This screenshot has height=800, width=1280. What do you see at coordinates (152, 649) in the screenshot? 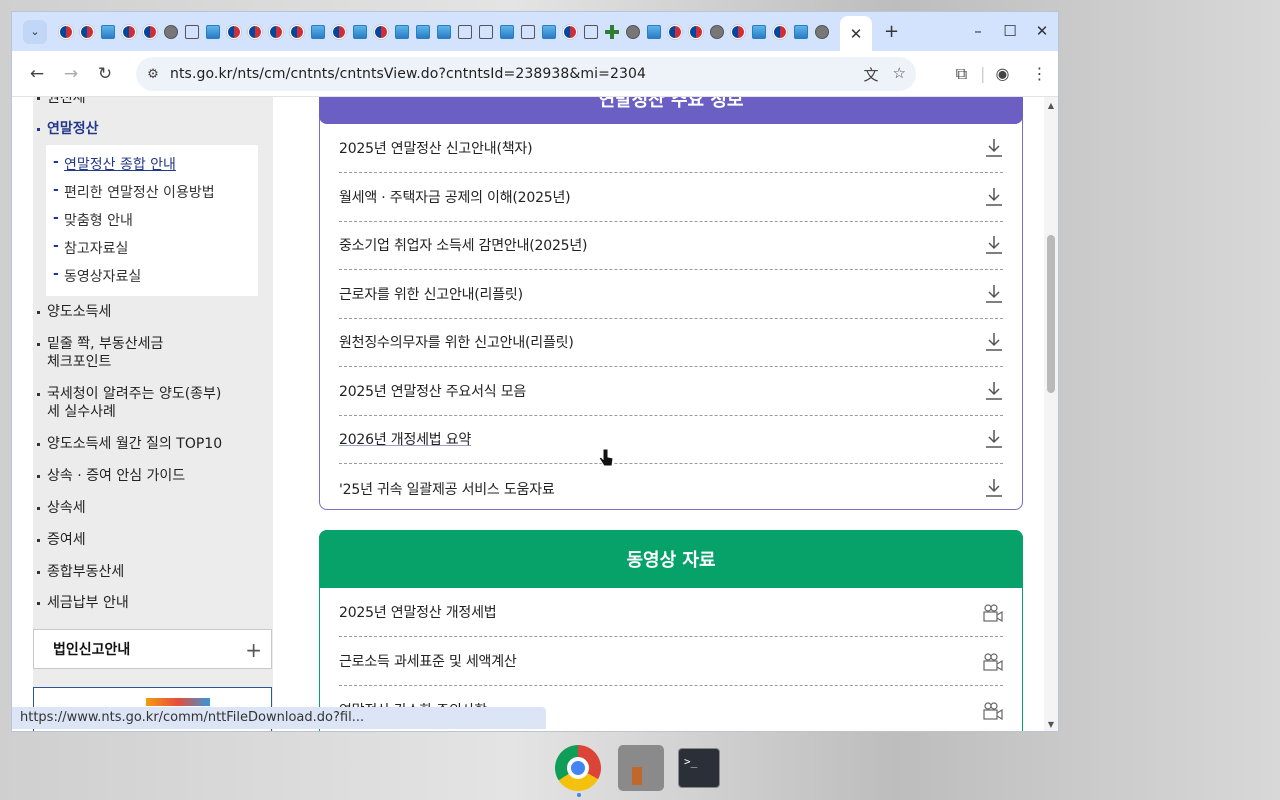
I see `accordion-corporate-filing: 법인신고안내 +` at bounding box center [152, 649].